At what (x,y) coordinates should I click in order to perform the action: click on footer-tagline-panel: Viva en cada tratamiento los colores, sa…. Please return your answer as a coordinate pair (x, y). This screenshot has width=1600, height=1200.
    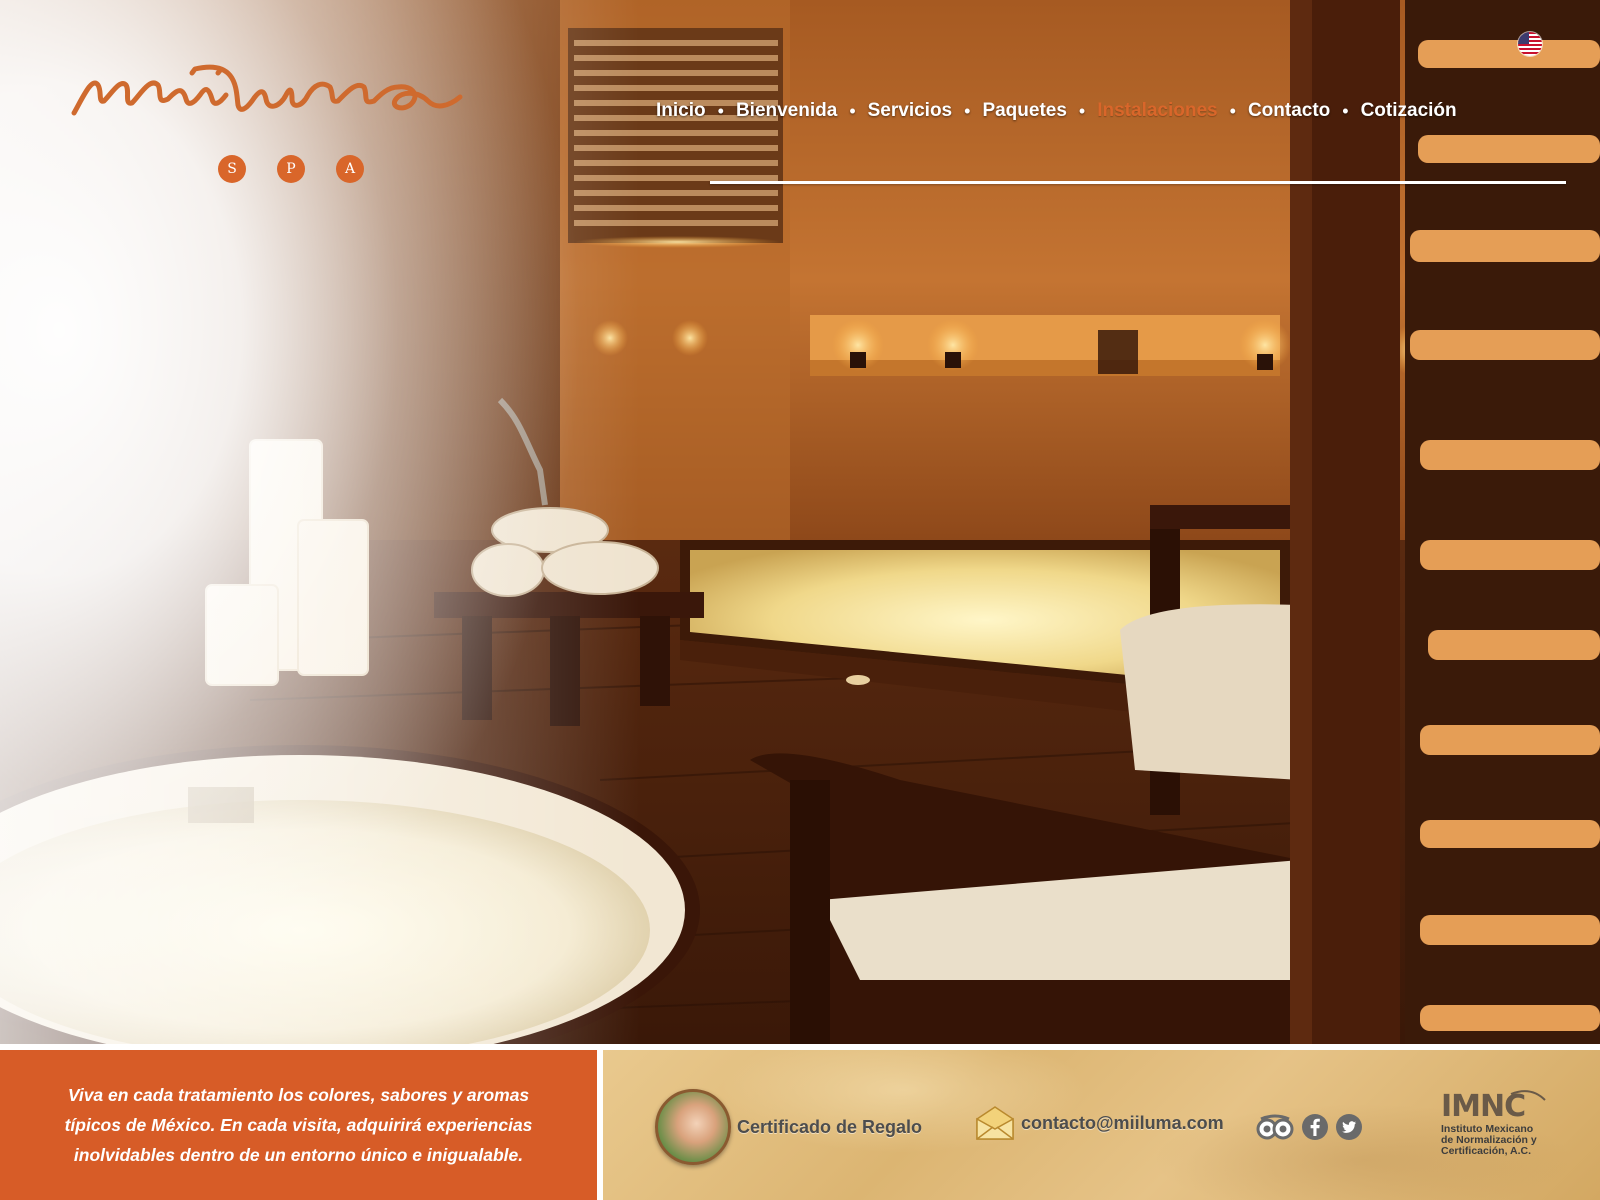
    Looking at the image, I should click on (298, 1125).